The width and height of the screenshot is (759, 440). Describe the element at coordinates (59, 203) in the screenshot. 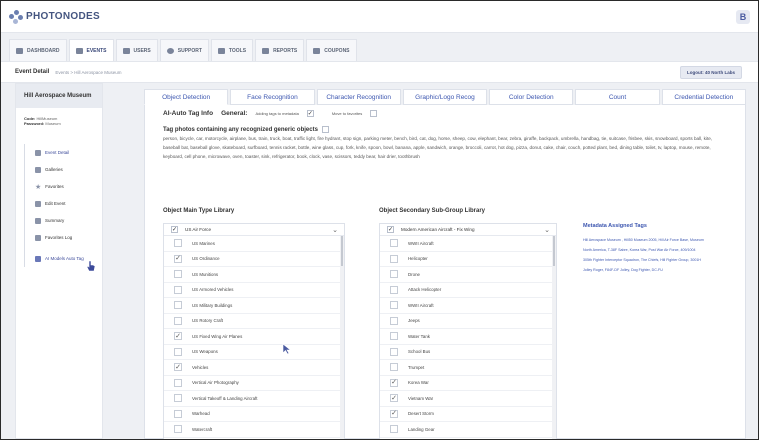

I see `sidebar-item-edit-event: Edit Event` at that location.